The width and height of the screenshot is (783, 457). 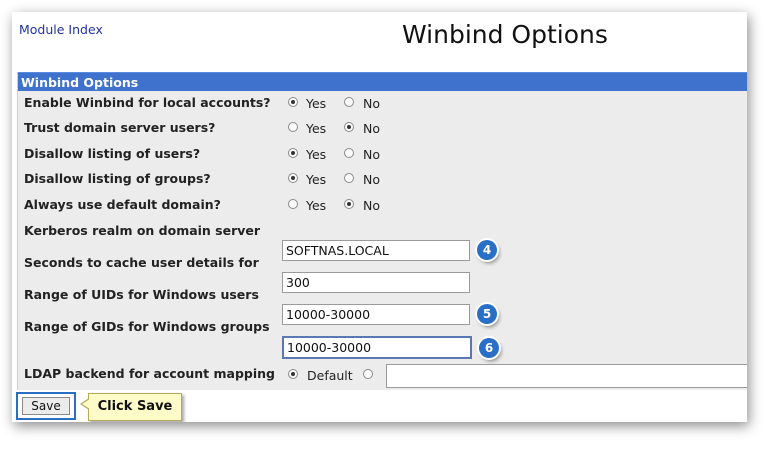 I want to click on radio-disallow-users-no, so click(x=349, y=153).